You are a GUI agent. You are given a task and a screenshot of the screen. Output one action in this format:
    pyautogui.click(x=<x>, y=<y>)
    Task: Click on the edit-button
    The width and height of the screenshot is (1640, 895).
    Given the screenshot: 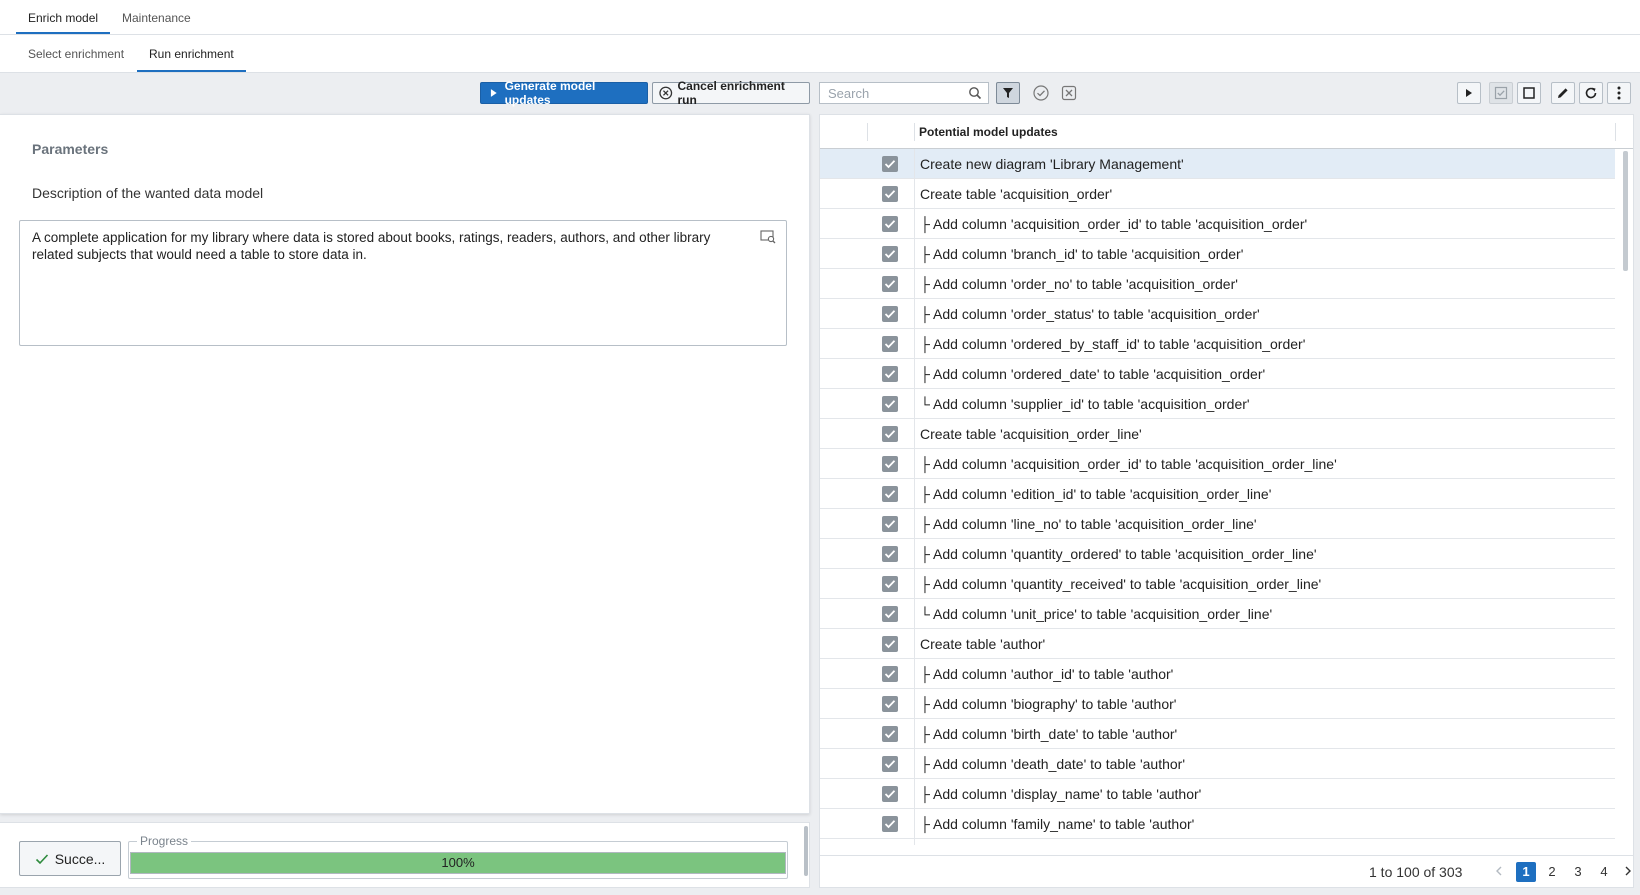 What is the action you would take?
    pyautogui.click(x=1563, y=93)
    